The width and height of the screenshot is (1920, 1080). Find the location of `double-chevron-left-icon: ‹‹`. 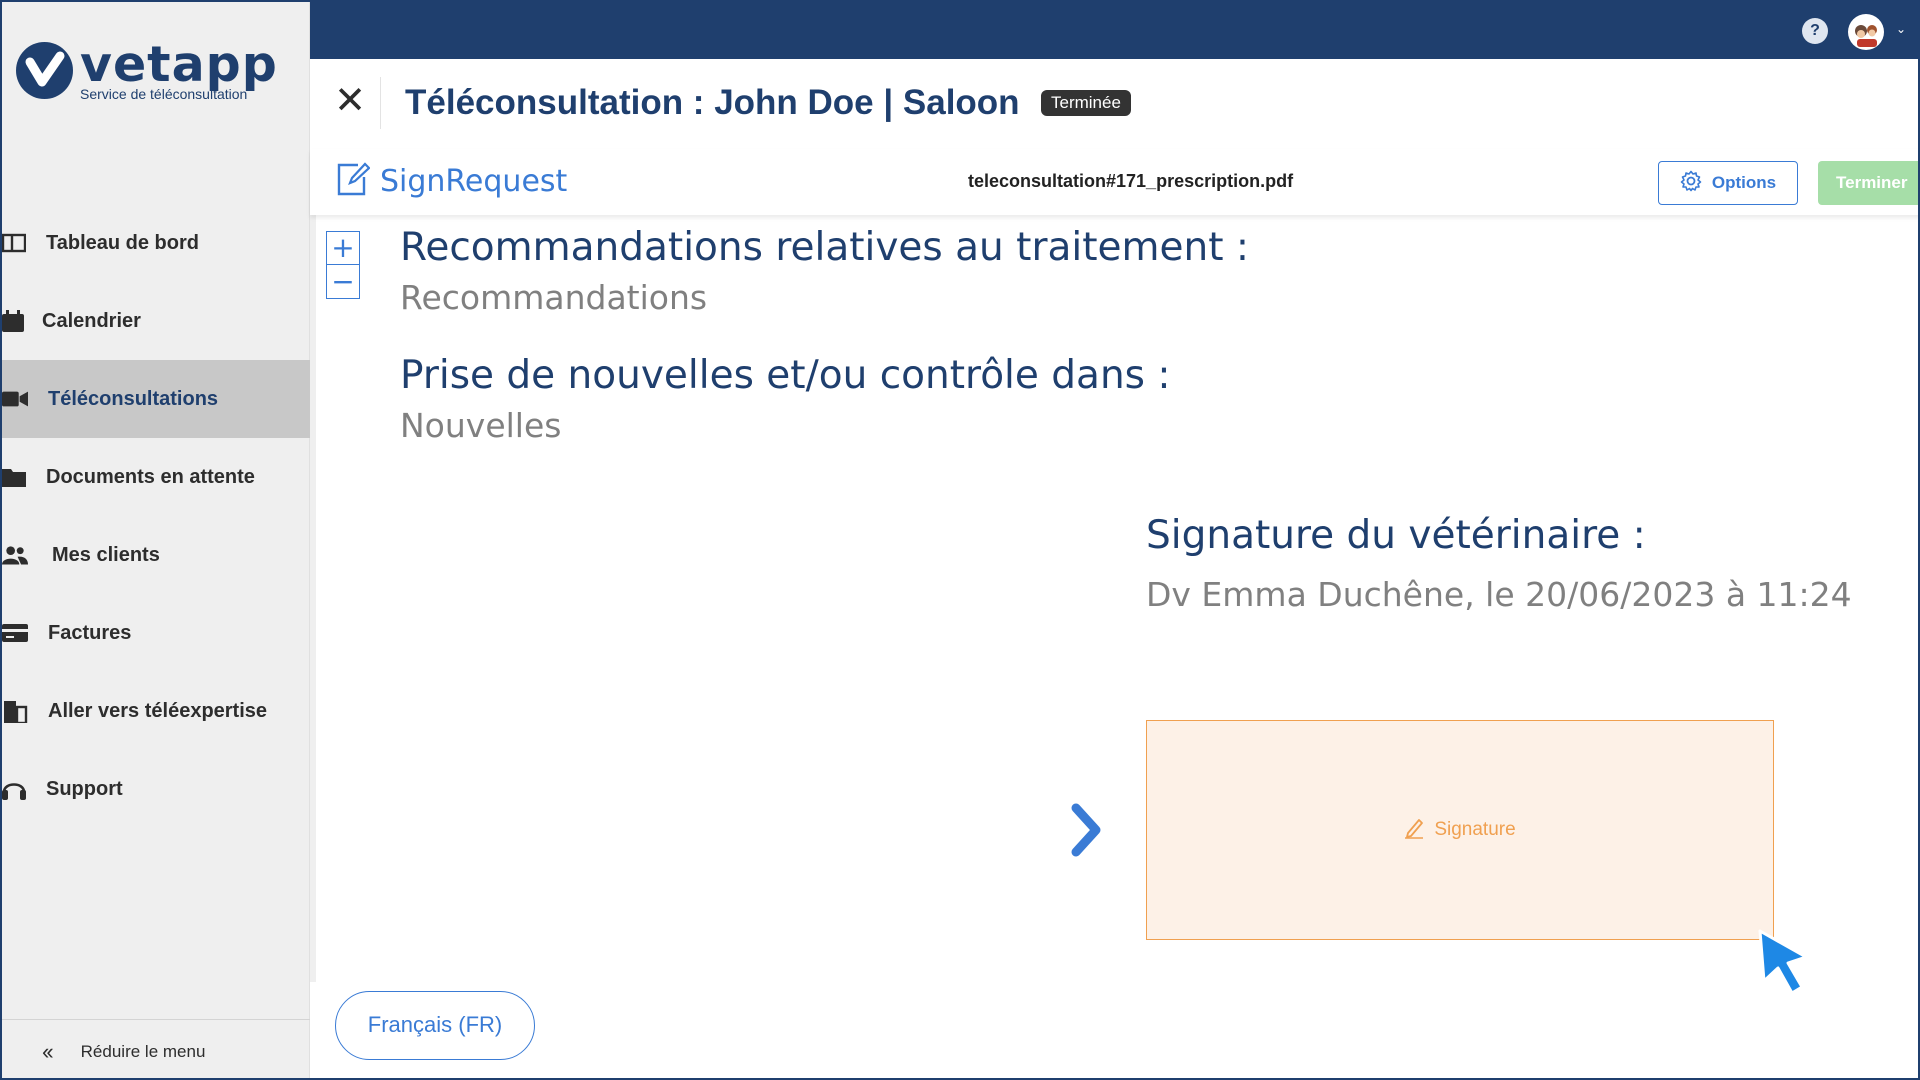

double-chevron-left-icon: ‹‹ is located at coordinates (48, 1051).